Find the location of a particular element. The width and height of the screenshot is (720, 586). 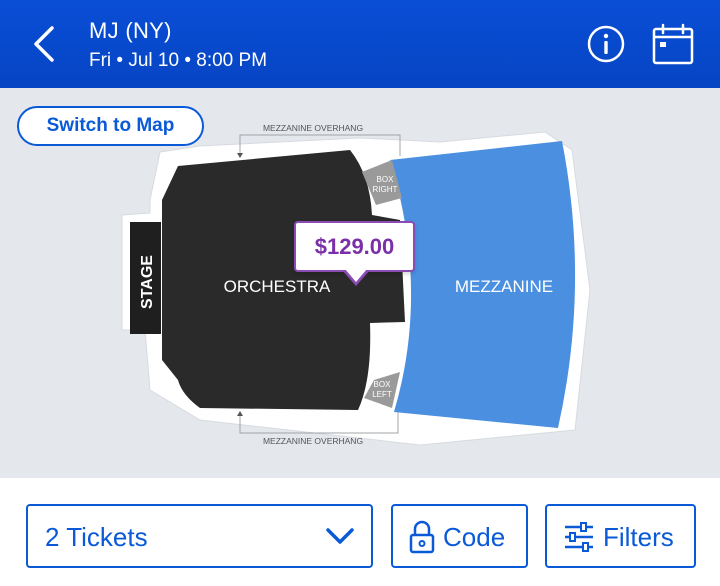

switch-to-map-button: Switch to Map is located at coordinates (110, 126).